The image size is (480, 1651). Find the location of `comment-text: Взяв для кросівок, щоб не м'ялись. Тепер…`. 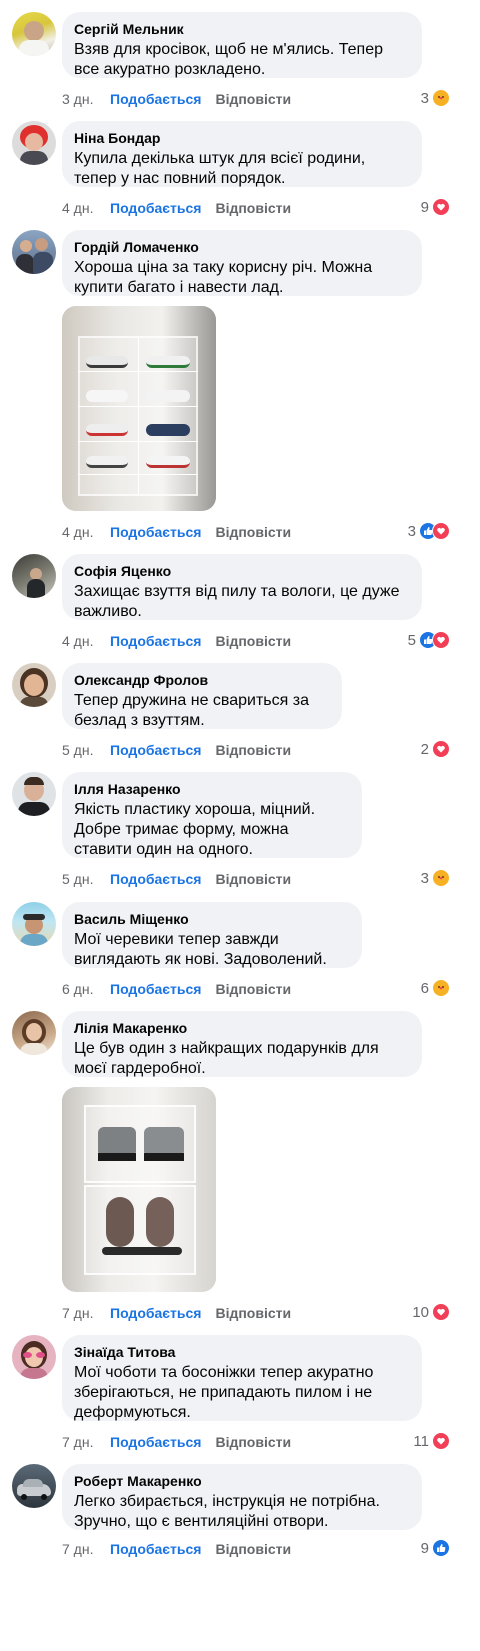

comment-text: Взяв для кросівок, щоб не м'ялись. Тепер… is located at coordinates (228, 59).